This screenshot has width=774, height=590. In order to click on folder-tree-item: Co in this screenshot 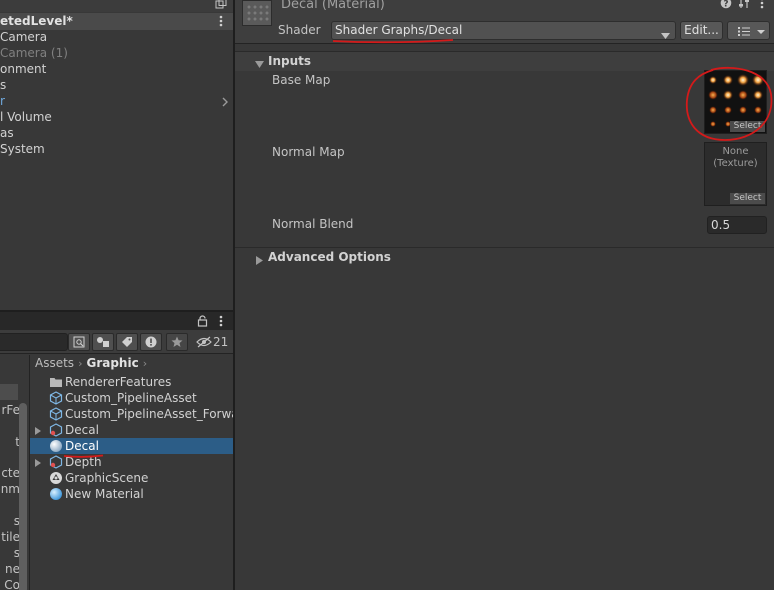, I will do `click(10, 584)`.